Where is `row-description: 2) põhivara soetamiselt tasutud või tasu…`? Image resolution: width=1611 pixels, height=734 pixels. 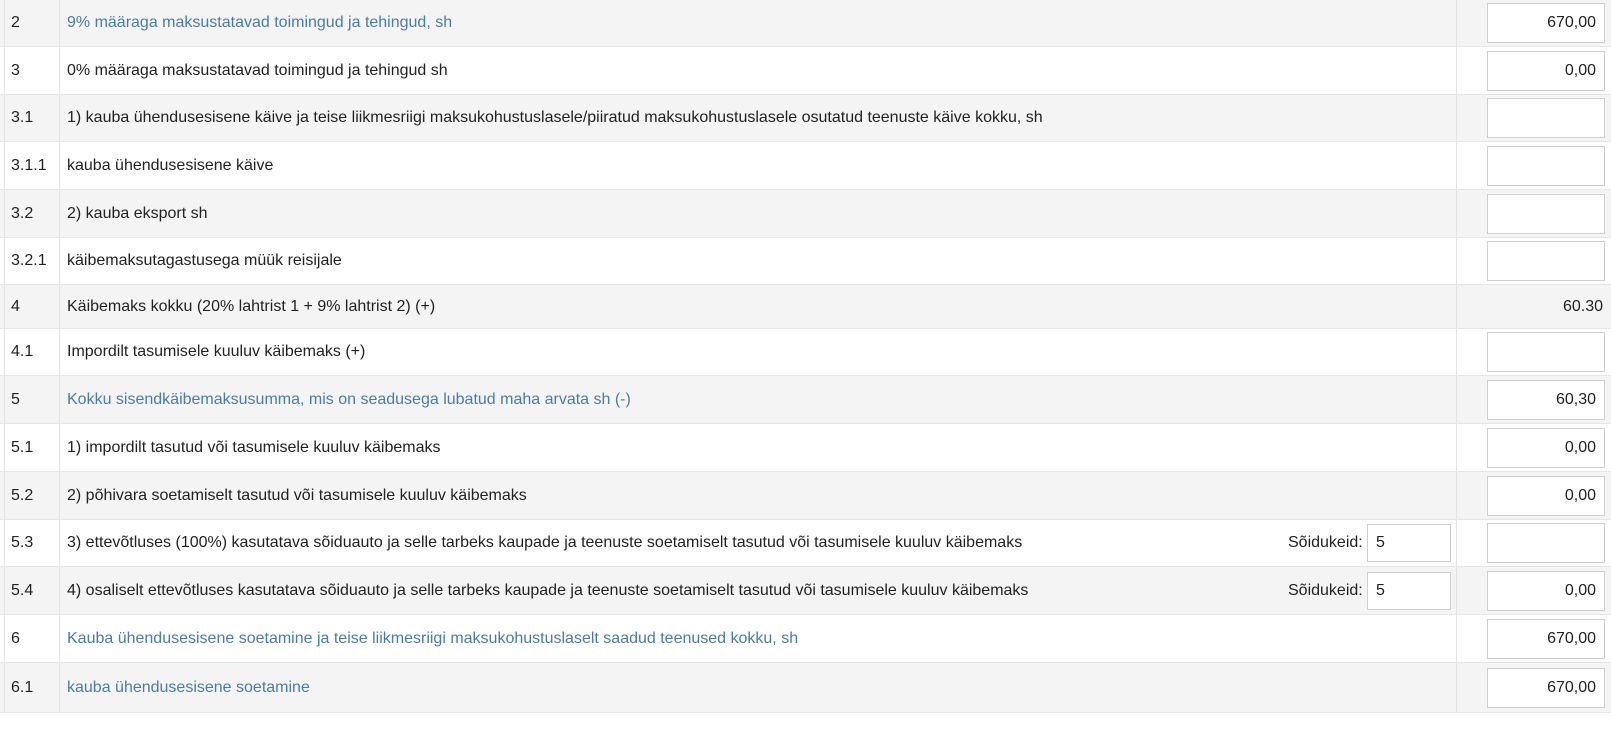
row-description: 2) põhivara soetamiselt tasutud või tasu… is located at coordinates (297, 495).